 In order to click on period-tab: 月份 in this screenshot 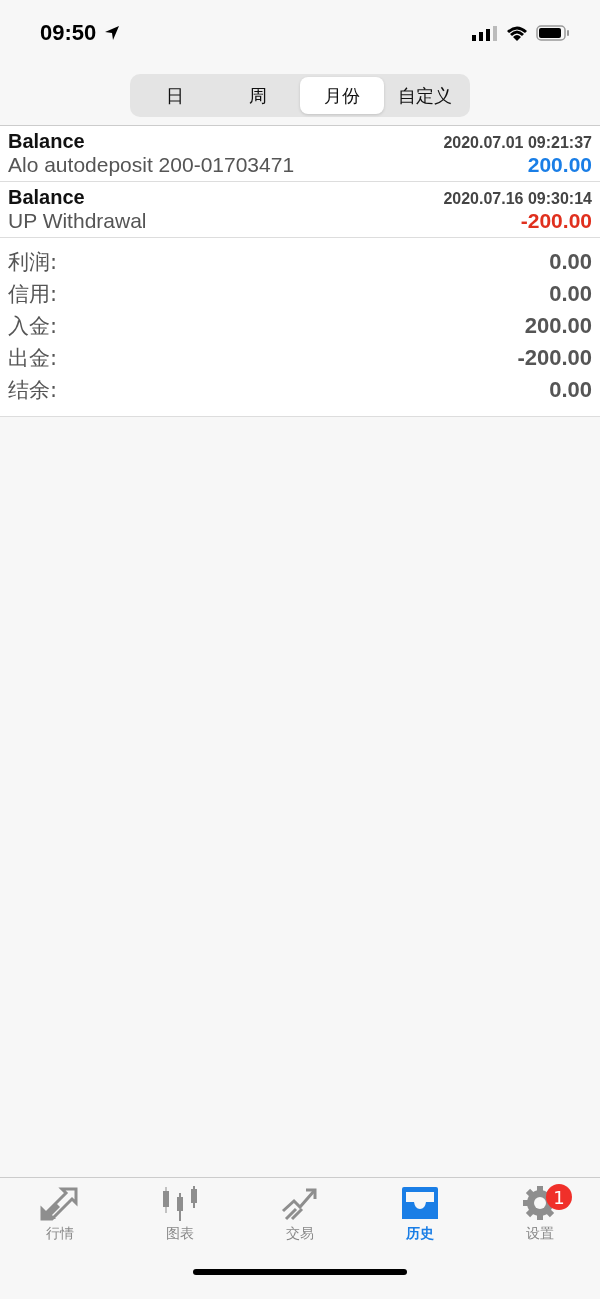, I will do `click(342, 95)`.